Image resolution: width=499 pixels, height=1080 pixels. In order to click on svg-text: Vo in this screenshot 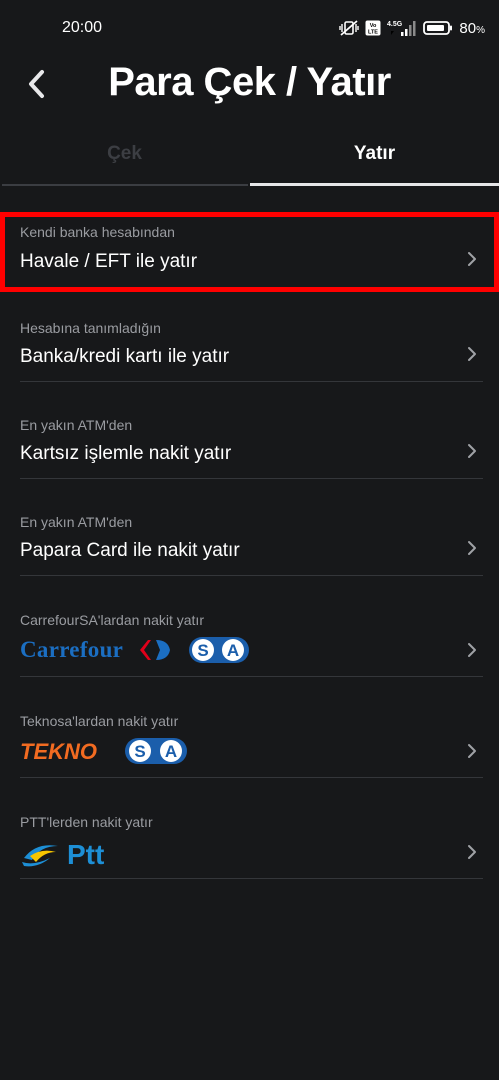, I will do `click(373, 26)`.